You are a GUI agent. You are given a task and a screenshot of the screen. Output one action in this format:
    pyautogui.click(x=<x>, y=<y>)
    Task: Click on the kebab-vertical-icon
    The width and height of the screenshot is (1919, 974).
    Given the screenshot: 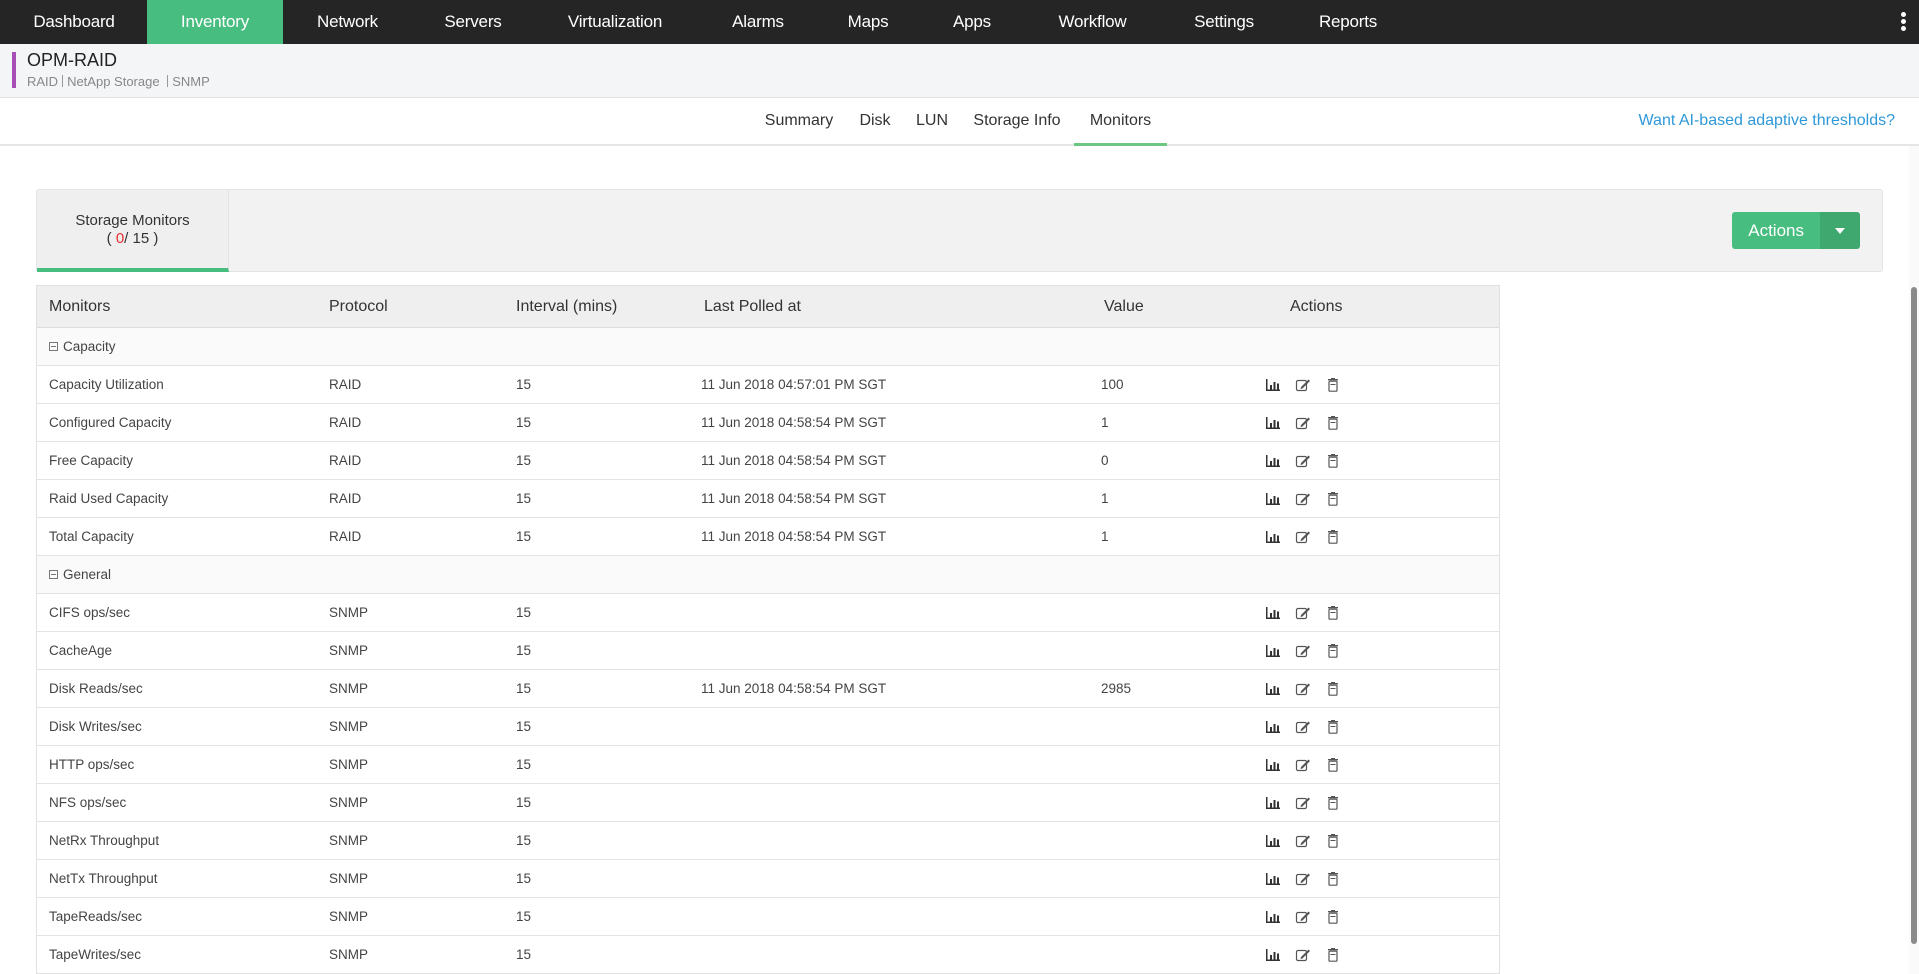 What is the action you would take?
    pyautogui.click(x=1903, y=22)
    